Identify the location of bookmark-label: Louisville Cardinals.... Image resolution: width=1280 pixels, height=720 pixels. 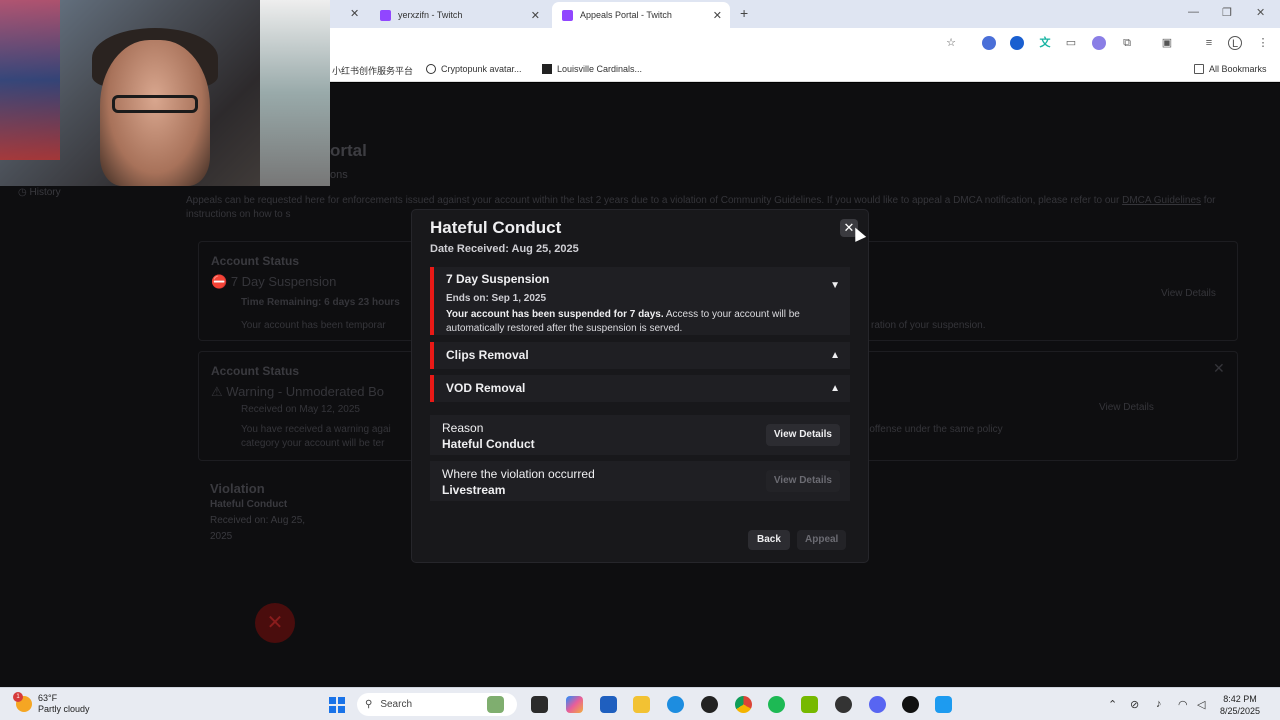
(600, 69).